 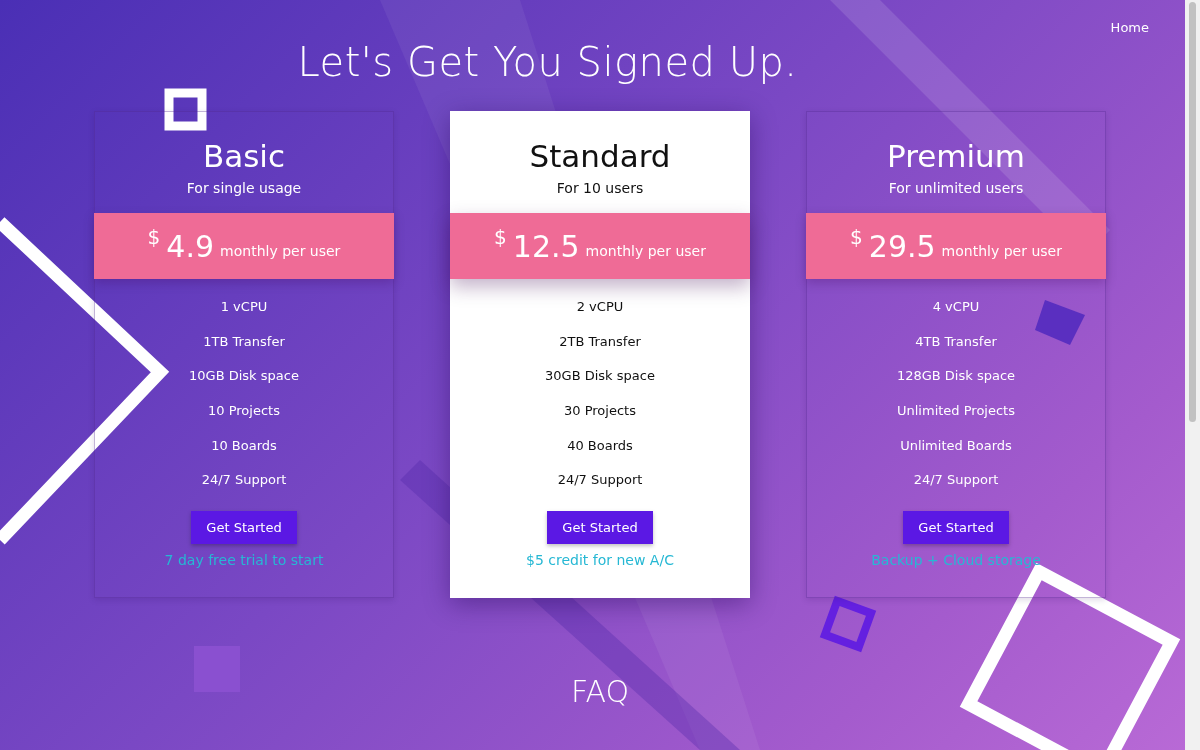 I want to click on plan-name: Basic, so click(x=244, y=156).